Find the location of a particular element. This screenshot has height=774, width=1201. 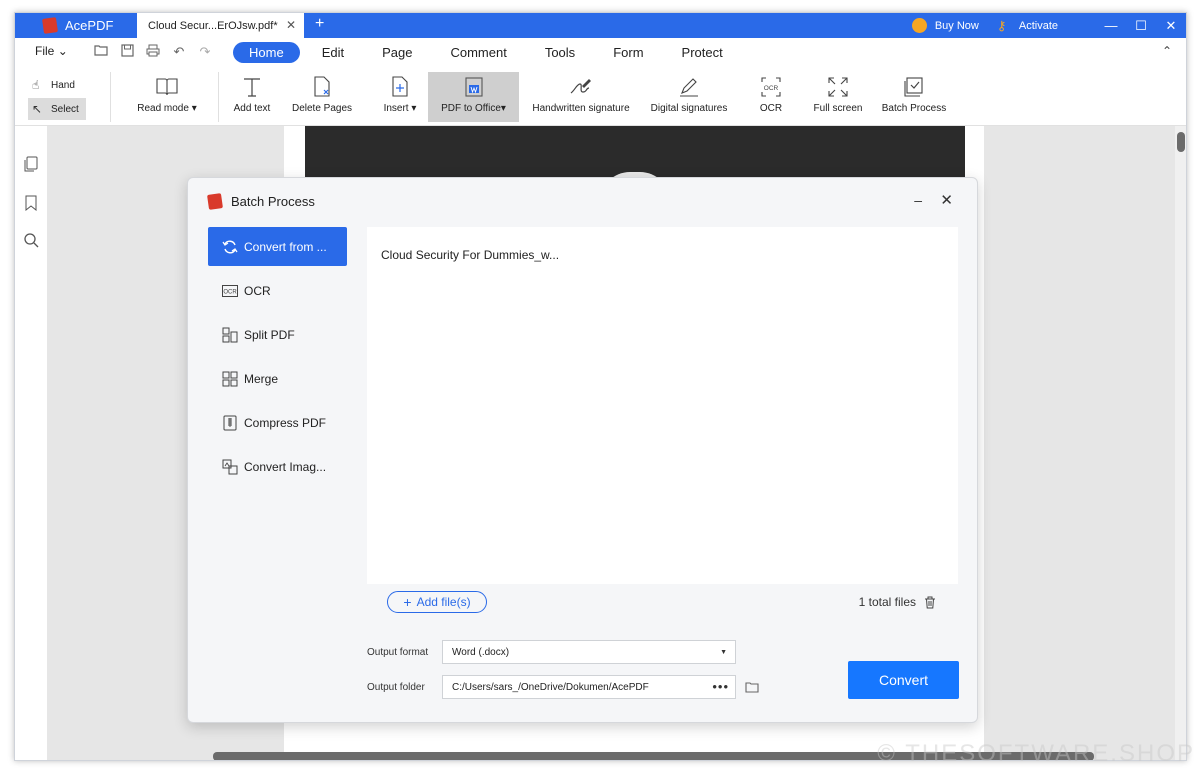

activate-button: ⚷ Activate is located at coordinates (1027, 25).